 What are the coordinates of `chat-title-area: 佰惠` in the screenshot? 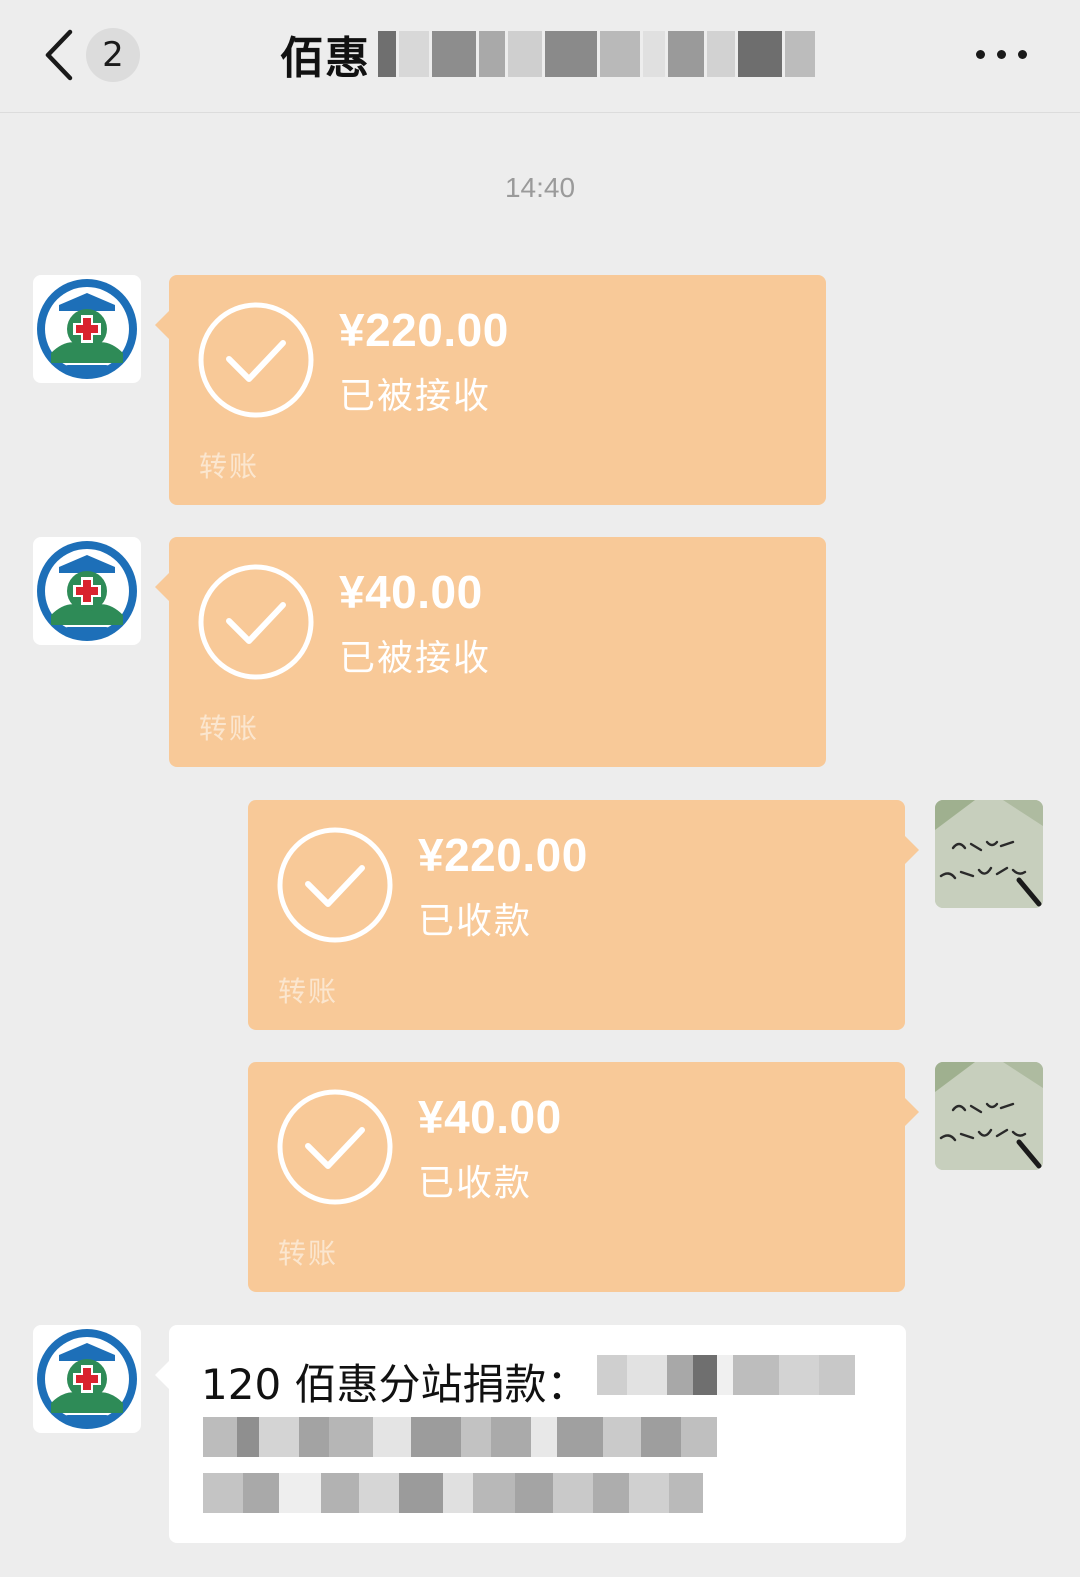 It's located at (549, 54).